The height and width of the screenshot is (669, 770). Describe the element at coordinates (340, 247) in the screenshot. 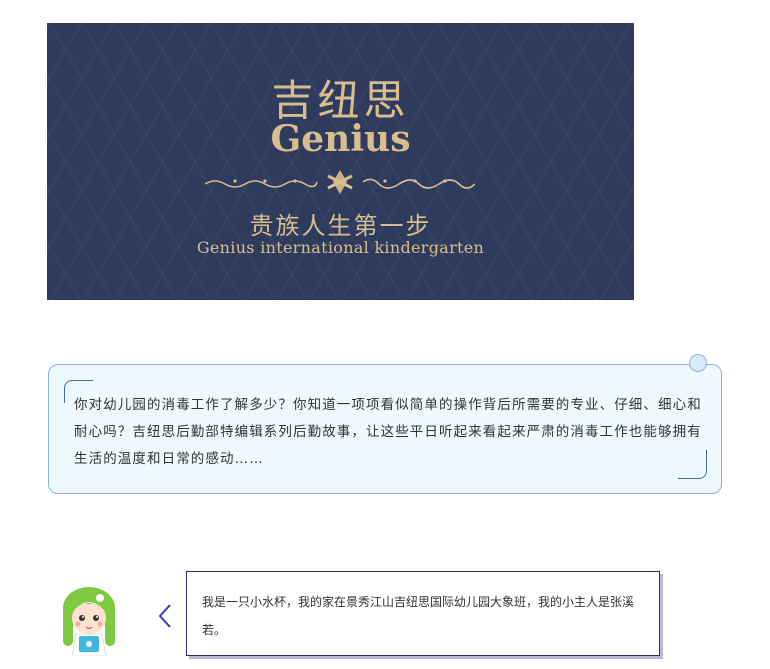

I see `banner-subtitle: Genius international kindergarten` at that location.